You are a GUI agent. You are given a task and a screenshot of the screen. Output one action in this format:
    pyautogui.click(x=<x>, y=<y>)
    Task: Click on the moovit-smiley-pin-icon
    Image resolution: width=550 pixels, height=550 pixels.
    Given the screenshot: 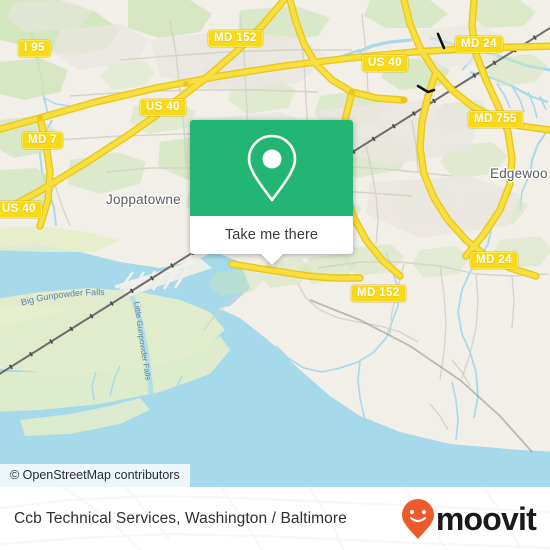 What is the action you would take?
    pyautogui.click(x=417, y=518)
    